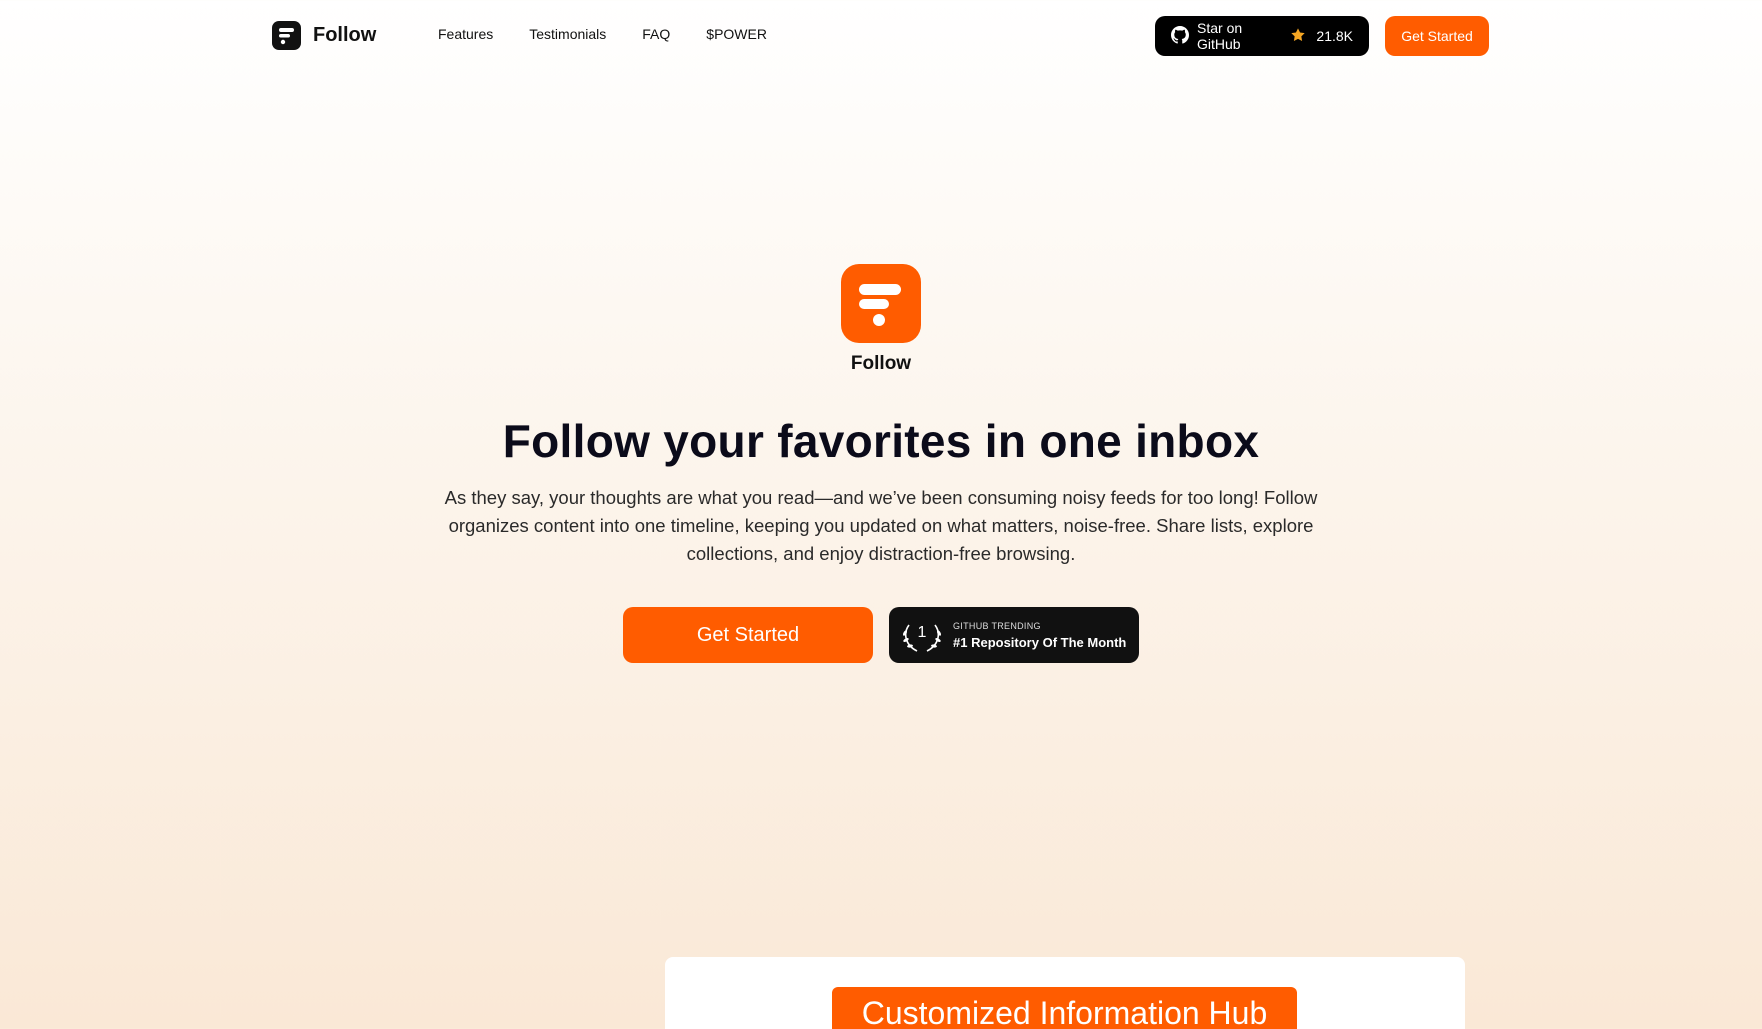 This screenshot has height=1029, width=1762. I want to click on star-on-github-button: Star on GitHub 21.8K, so click(1262, 36).